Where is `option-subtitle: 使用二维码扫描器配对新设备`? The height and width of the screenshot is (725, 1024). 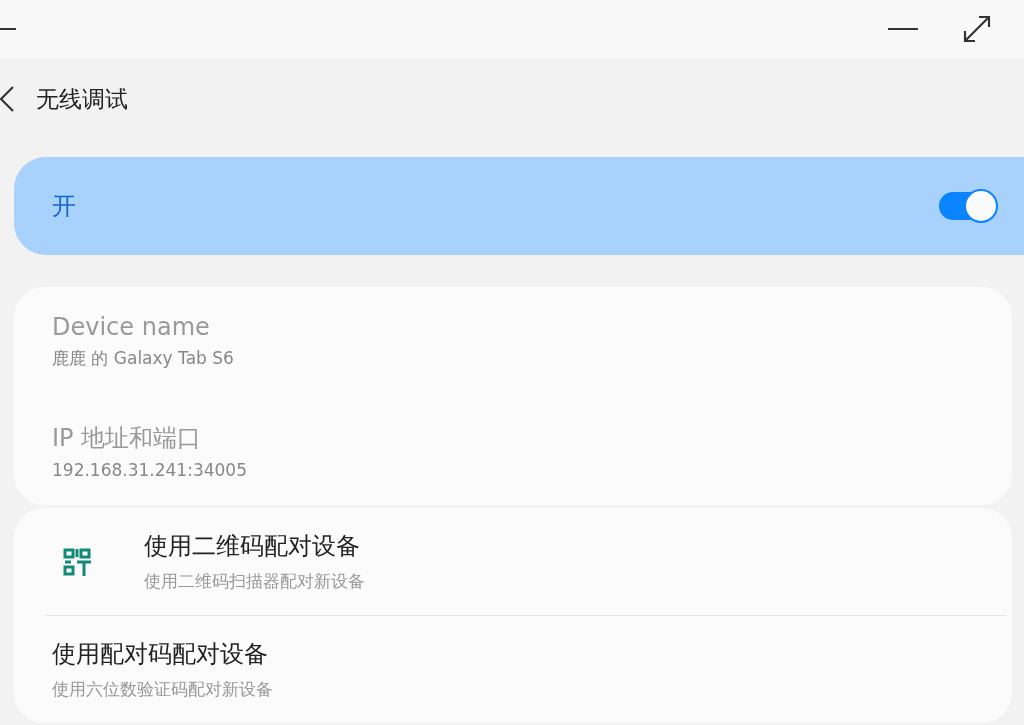 option-subtitle: 使用二维码扫描器配对新设备 is located at coordinates (254, 581).